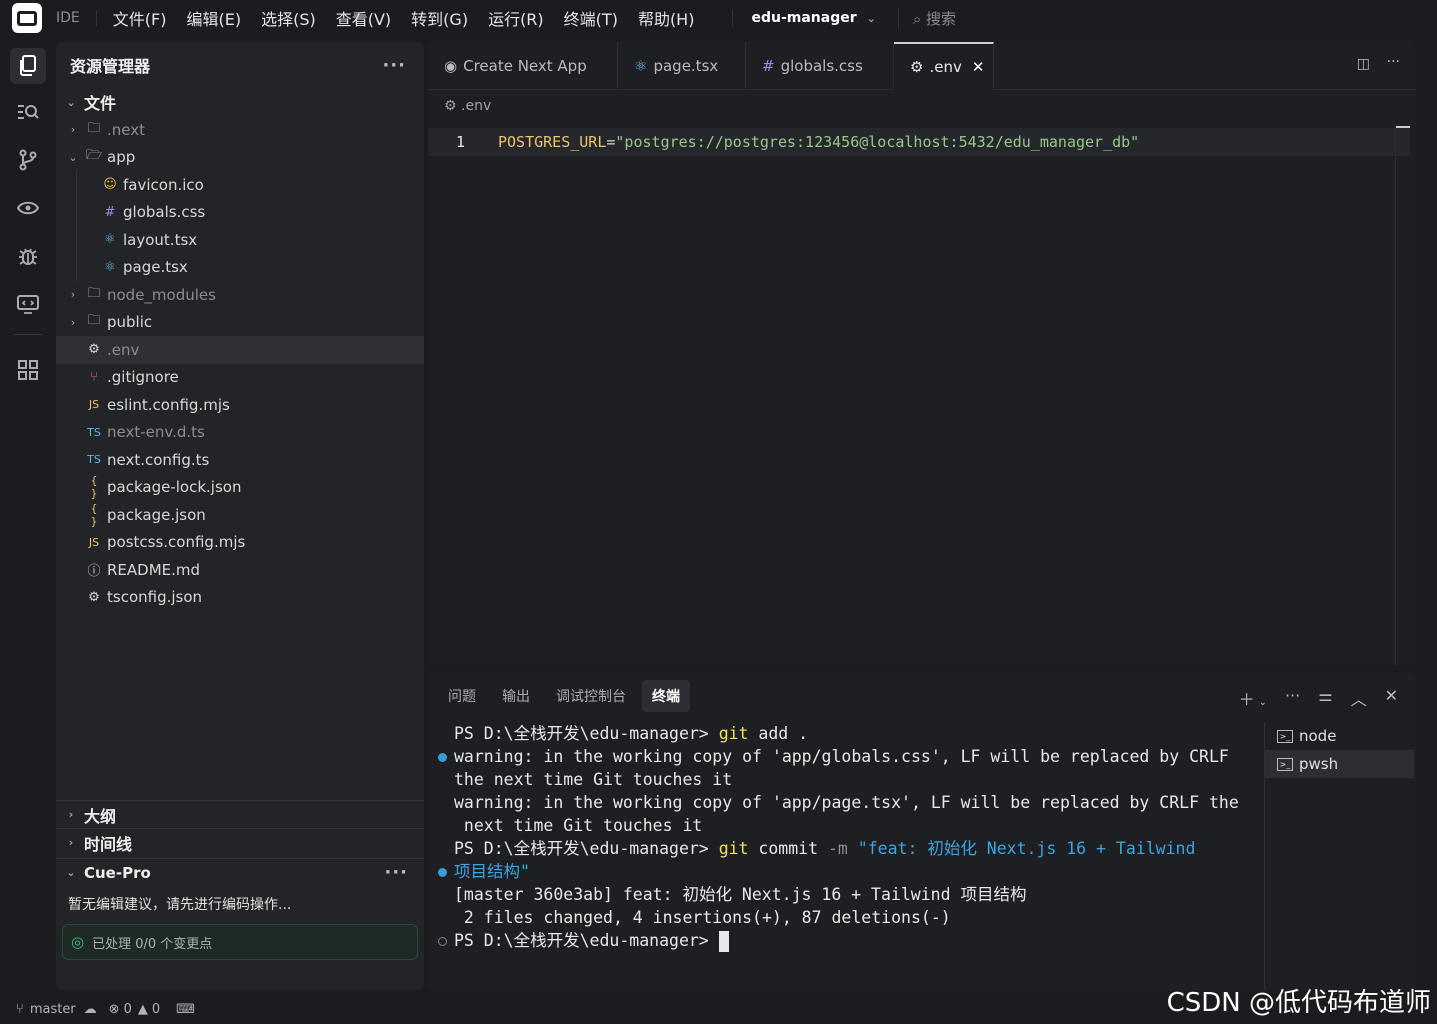 The width and height of the screenshot is (1437, 1024). I want to click on add-terminal-icon: ＋ ⌄, so click(1253, 698).